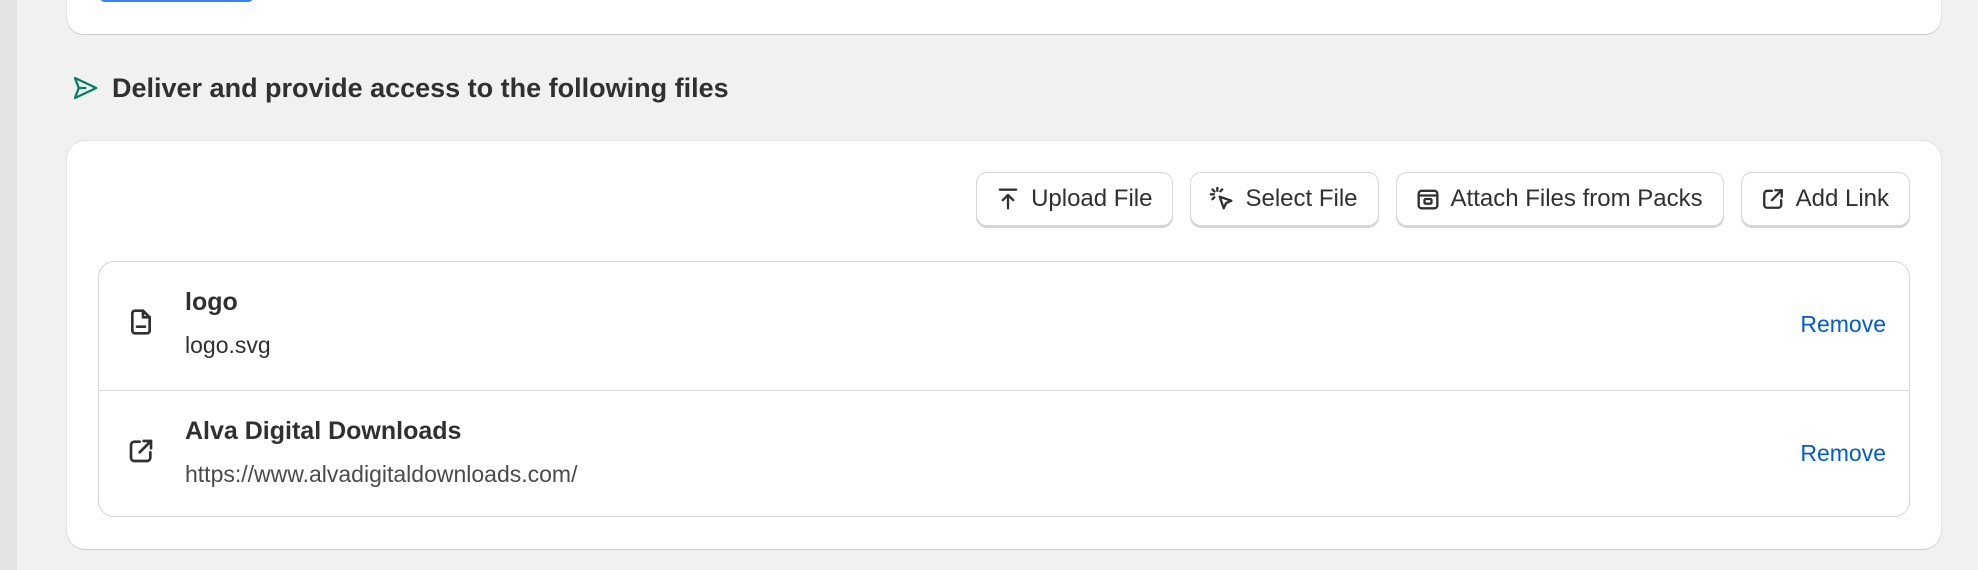 This screenshot has height=570, width=1978. I want to click on file-name: logo, so click(211, 302).